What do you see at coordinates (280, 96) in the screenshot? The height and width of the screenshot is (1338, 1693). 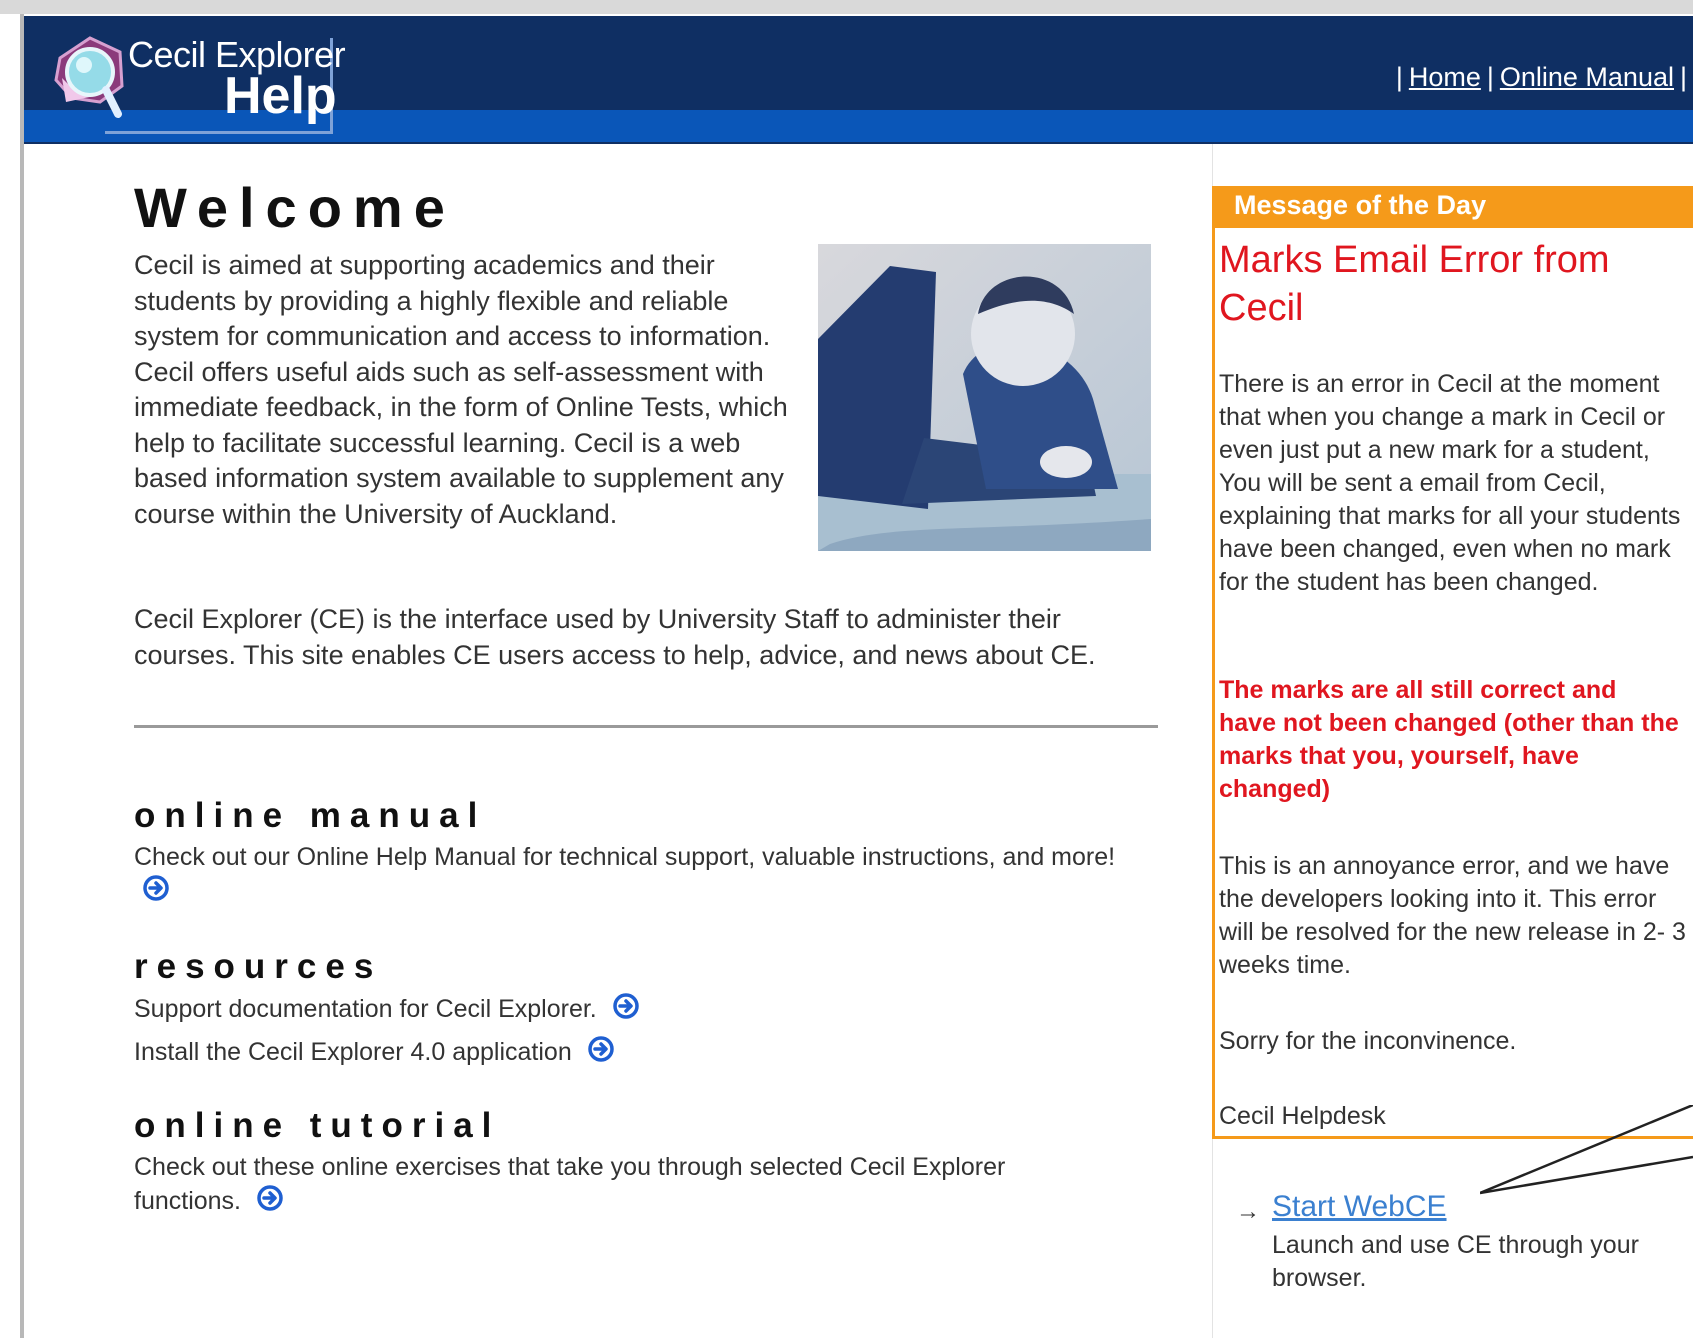 I see `logo-subtitle: Help` at bounding box center [280, 96].